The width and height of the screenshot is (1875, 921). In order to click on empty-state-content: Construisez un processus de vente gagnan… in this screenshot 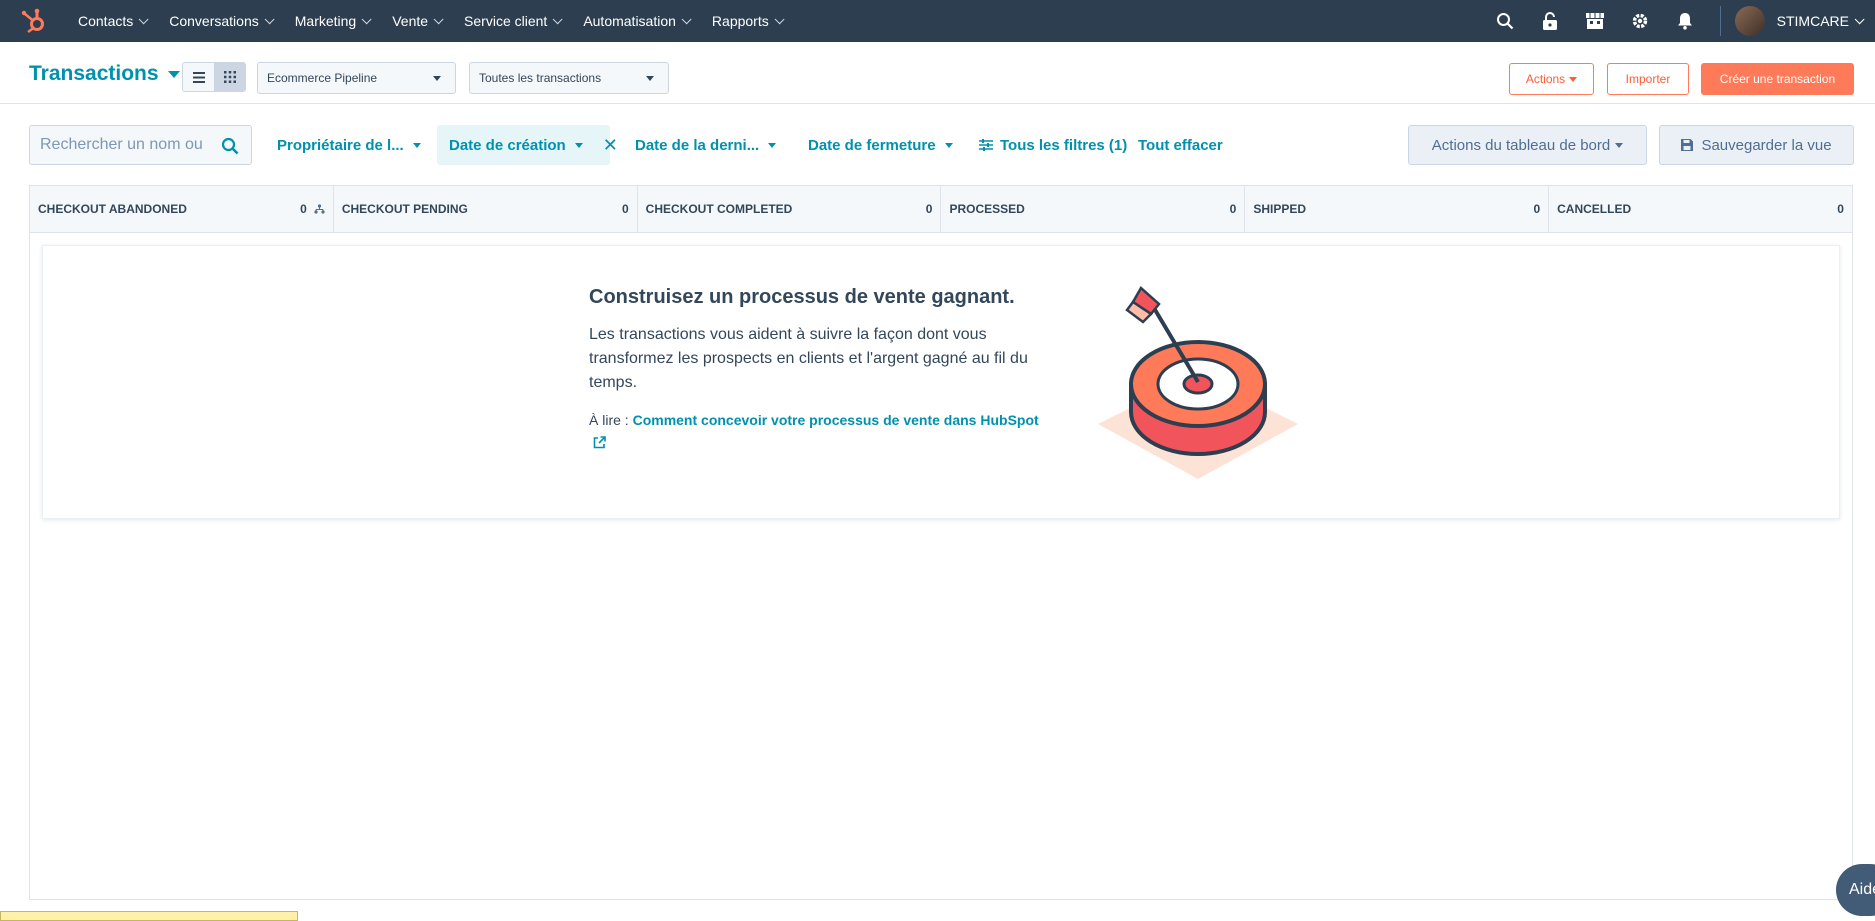, I will do `click(814, 370)`.